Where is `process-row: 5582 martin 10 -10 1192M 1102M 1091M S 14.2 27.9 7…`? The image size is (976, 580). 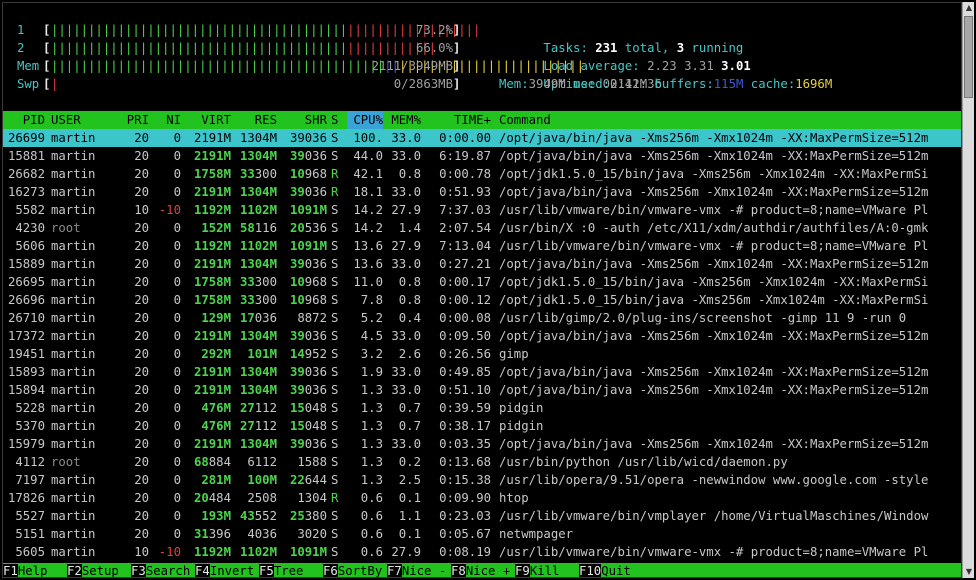 process-row: 5582 martin 10 -10 1192M 1102M 1091M S 14.2 27.9 7… is located at coordinates (482, 210).